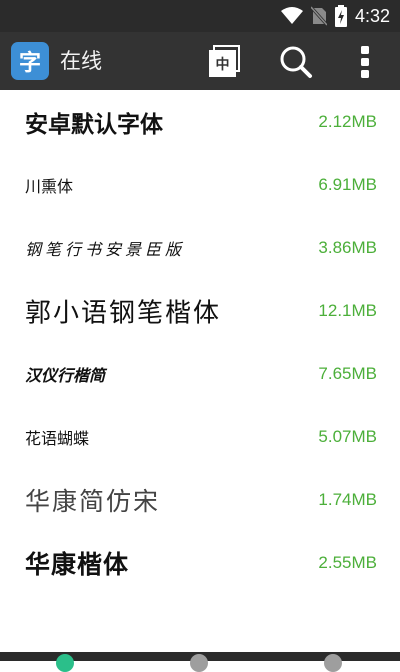 Image resolution: width=400 pixels, height=672 pixels. I want to click on more-options-button, so click(365, 62).